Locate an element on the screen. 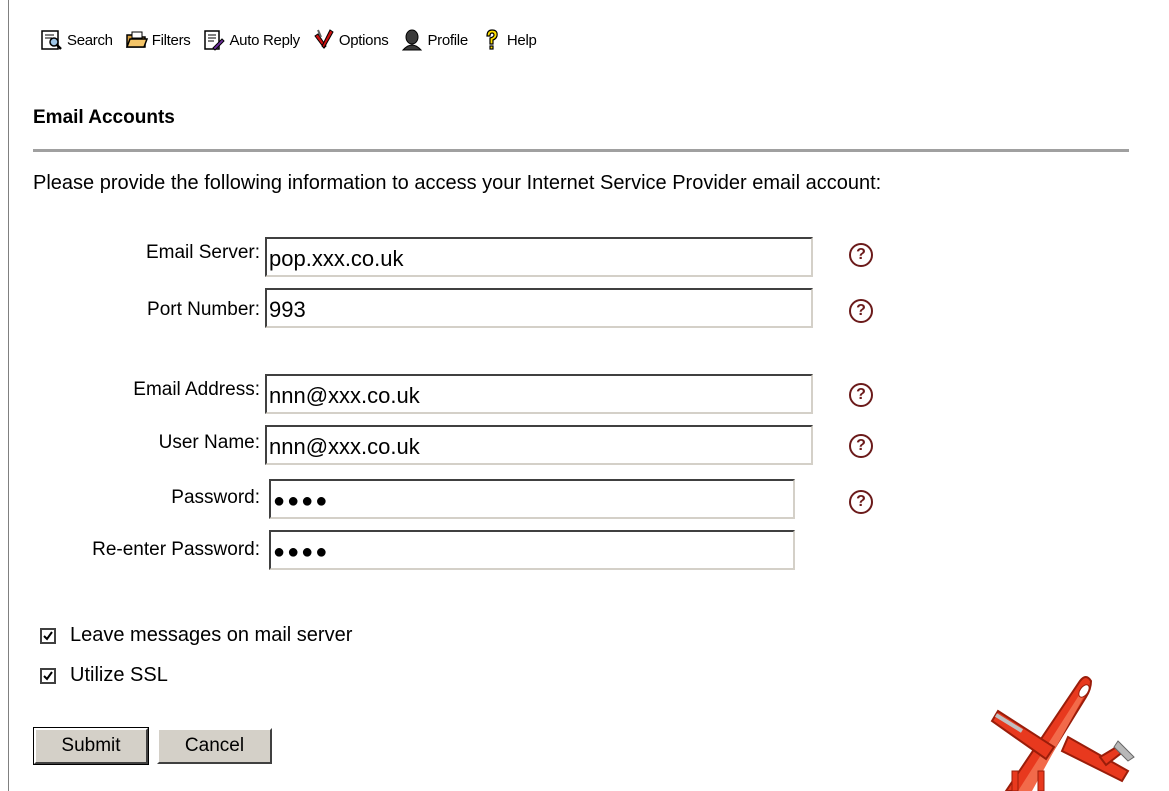 This screenshot has width=1169, height=791. password-help-icon: ? is located at coordinates (861, 502).